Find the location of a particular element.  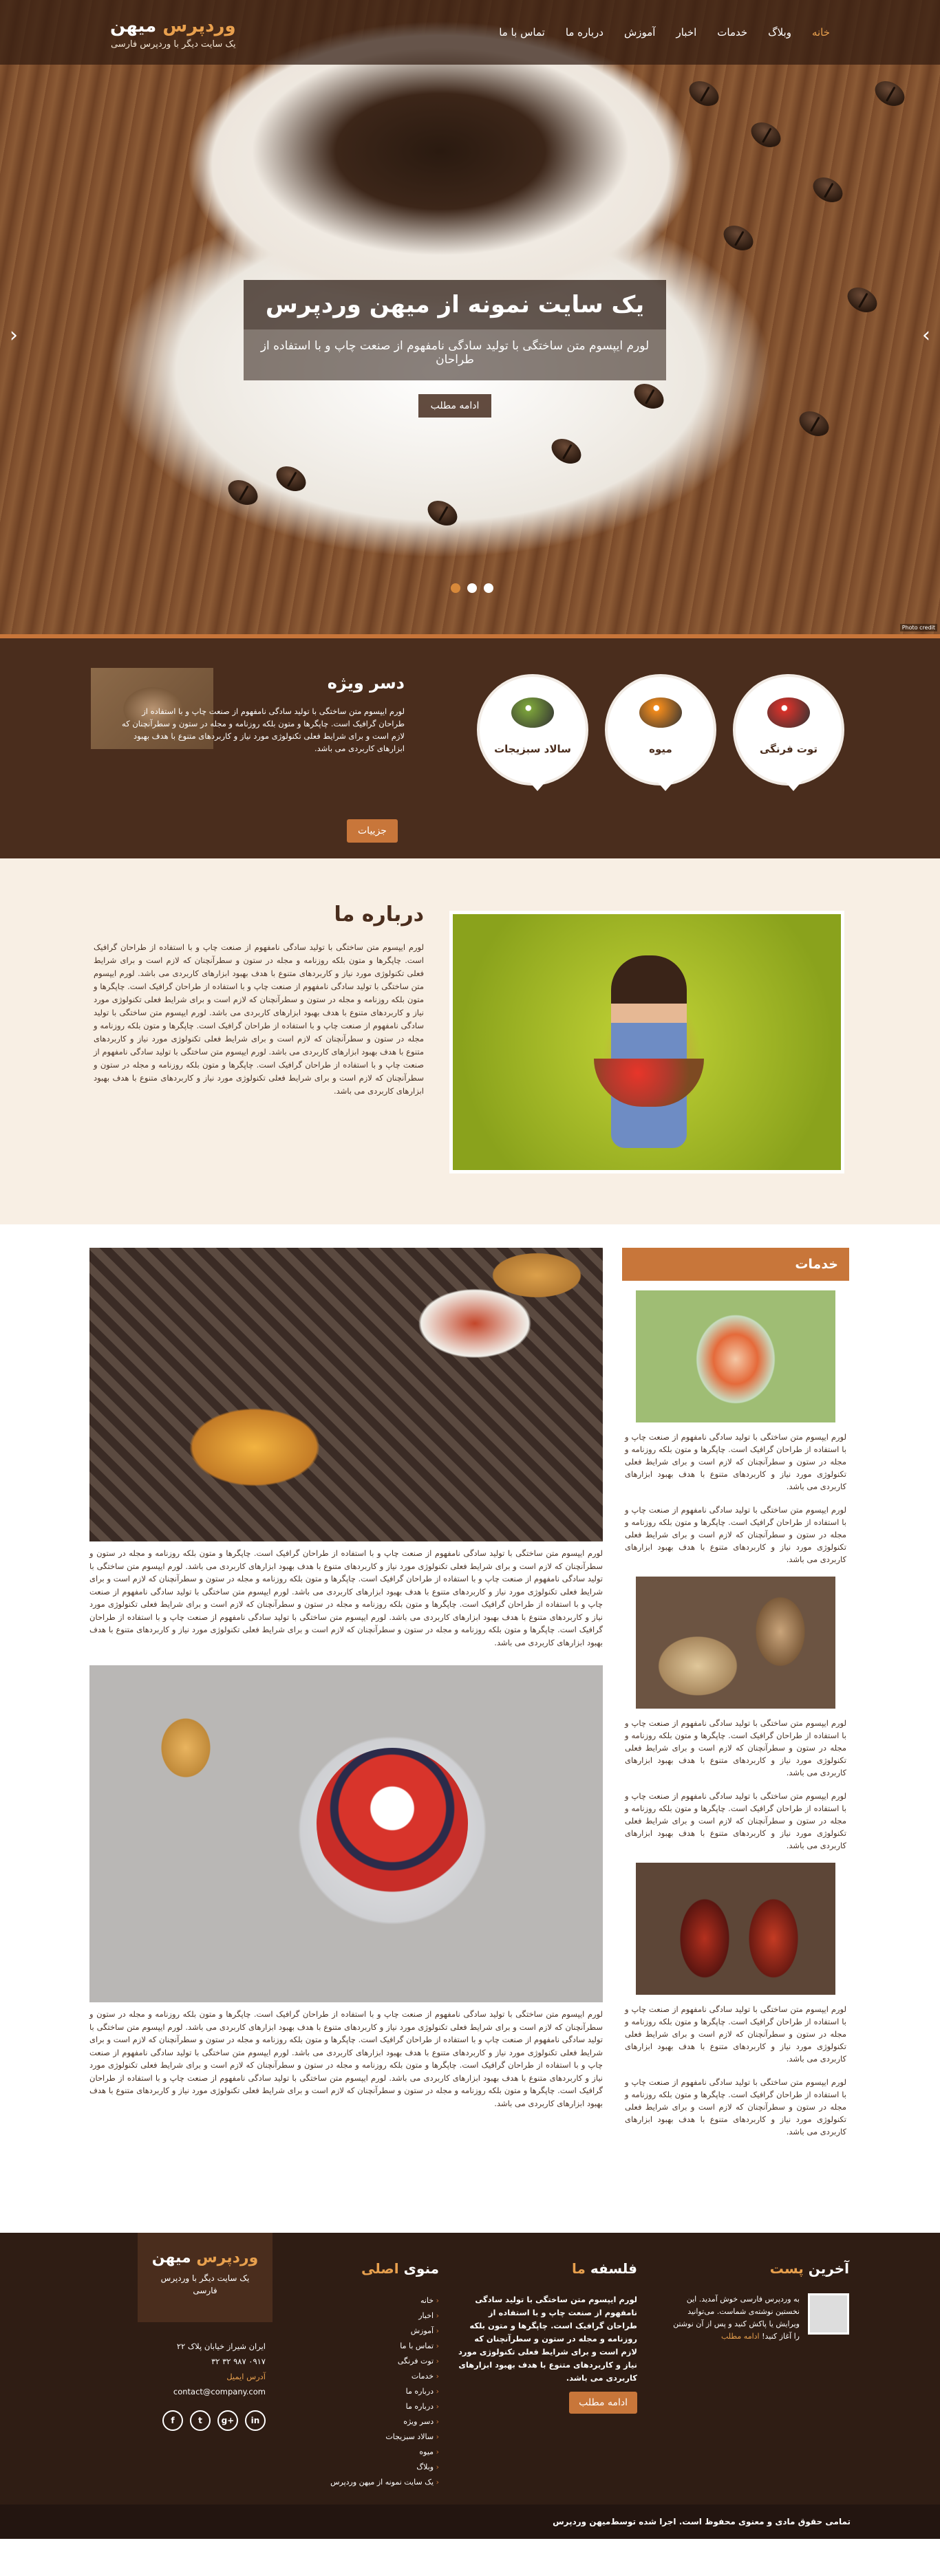

service-image-drink is located at coordinates (735, 1356).